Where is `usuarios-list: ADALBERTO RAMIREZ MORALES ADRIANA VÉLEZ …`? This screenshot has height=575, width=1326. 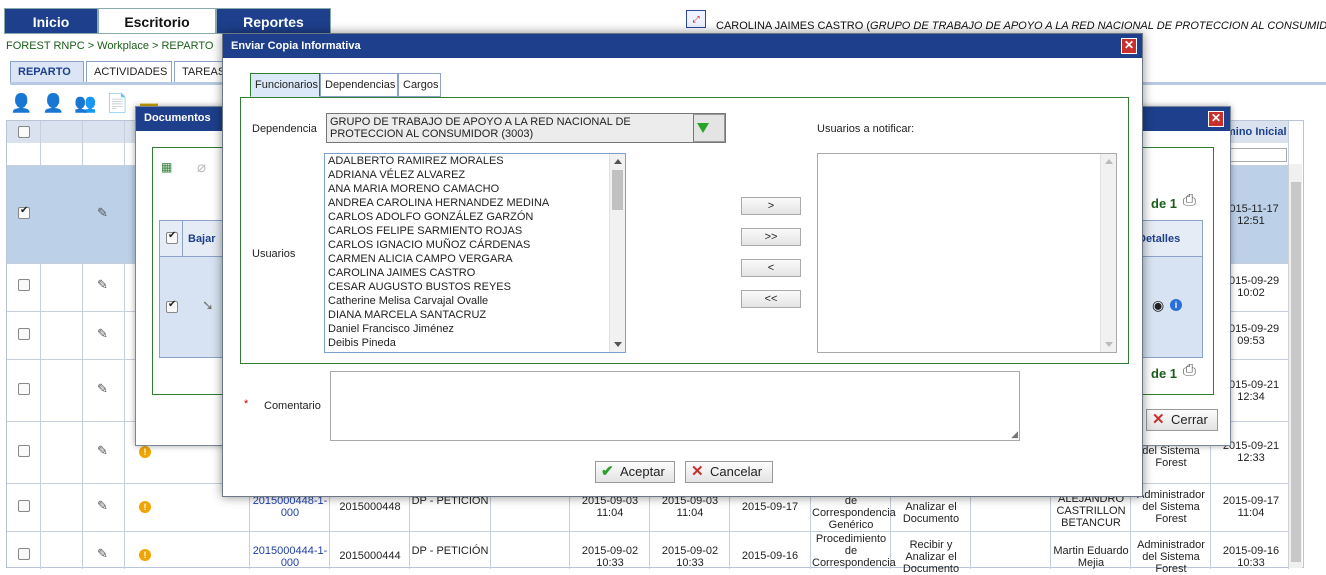 usuarios-list: ADALBERTO RAMIREZ MORALES ADRIANA VÉLEZ … is located at coordinates (475, 253).